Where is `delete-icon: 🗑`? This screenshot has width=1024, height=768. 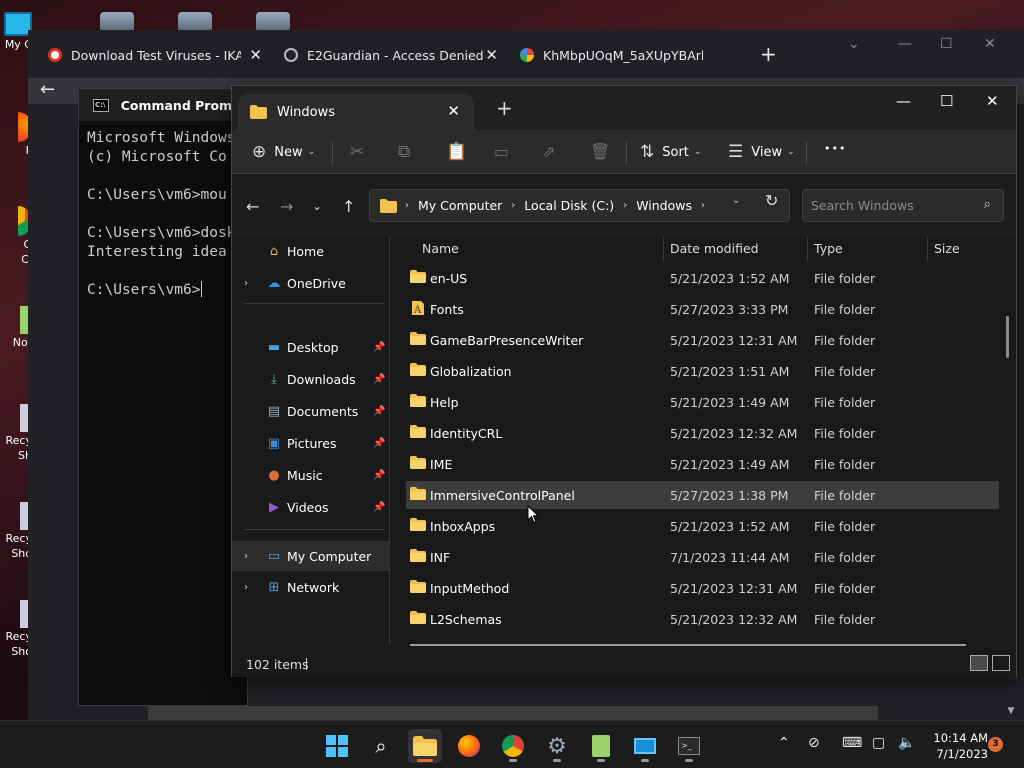 delete-icon: 🗑 is located at coordinates (600, 151).